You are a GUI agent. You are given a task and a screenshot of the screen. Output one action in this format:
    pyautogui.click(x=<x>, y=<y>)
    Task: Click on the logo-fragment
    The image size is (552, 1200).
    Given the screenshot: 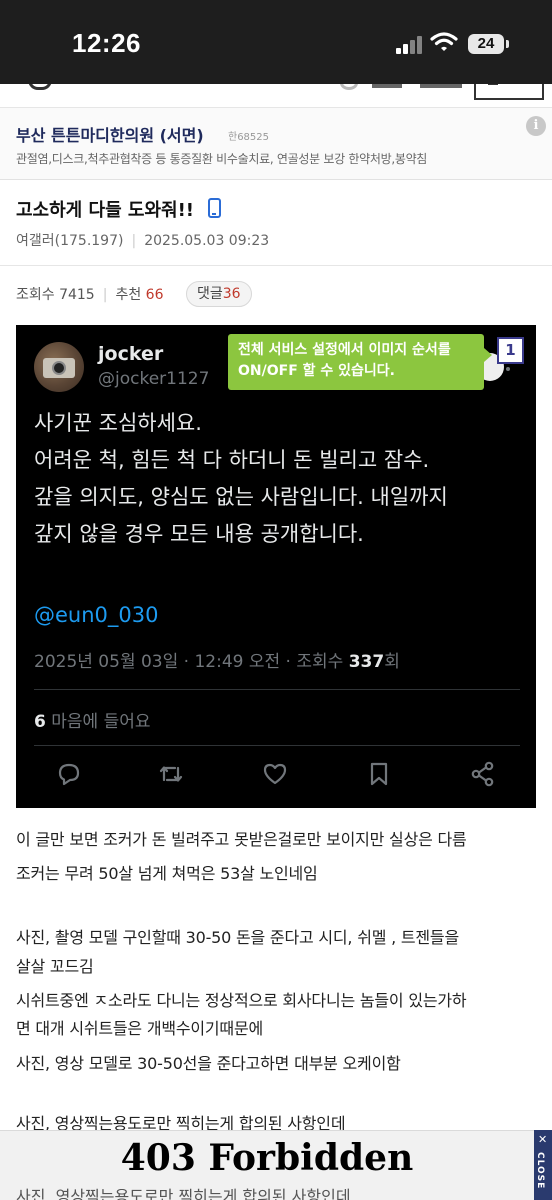 What is the action you would take?
    pyautogui.click(x=40, y=87)
    